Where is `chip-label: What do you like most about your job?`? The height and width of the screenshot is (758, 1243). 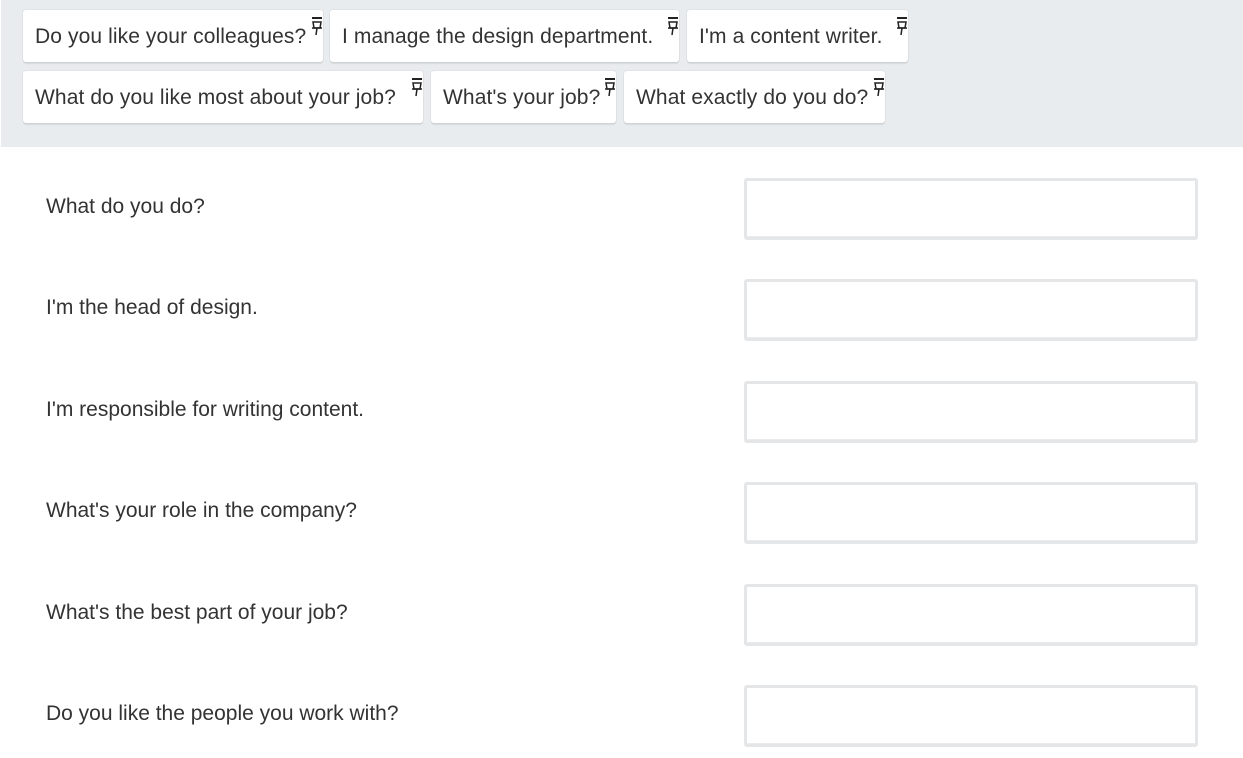 chip-label: What do you like most about your job? is located at coordinates (215, 97).